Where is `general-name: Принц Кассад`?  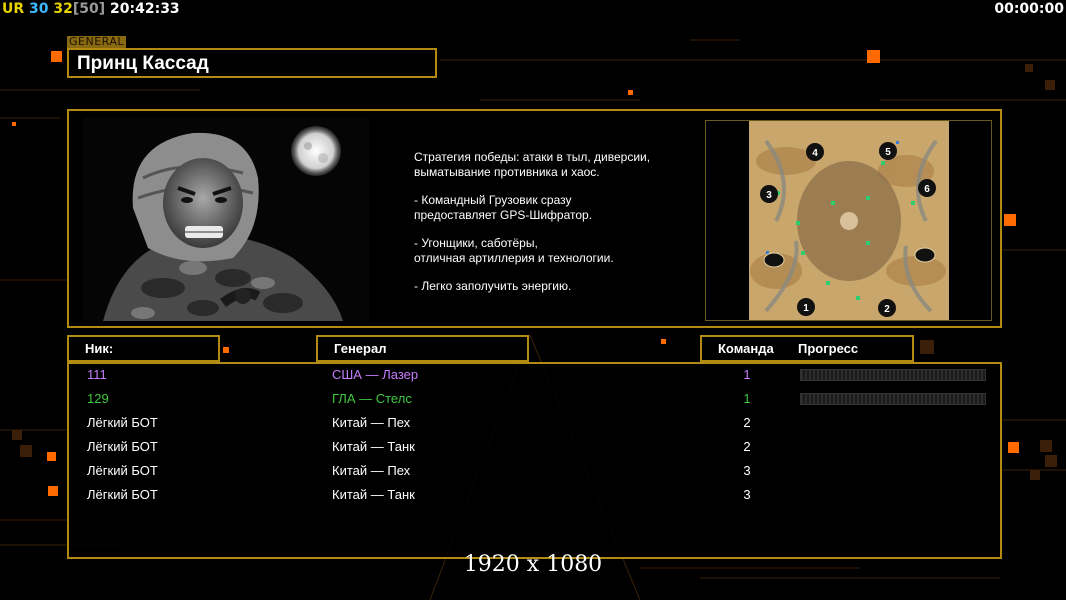 general-name: Принц Кассад is located at coordinates (252, 63).